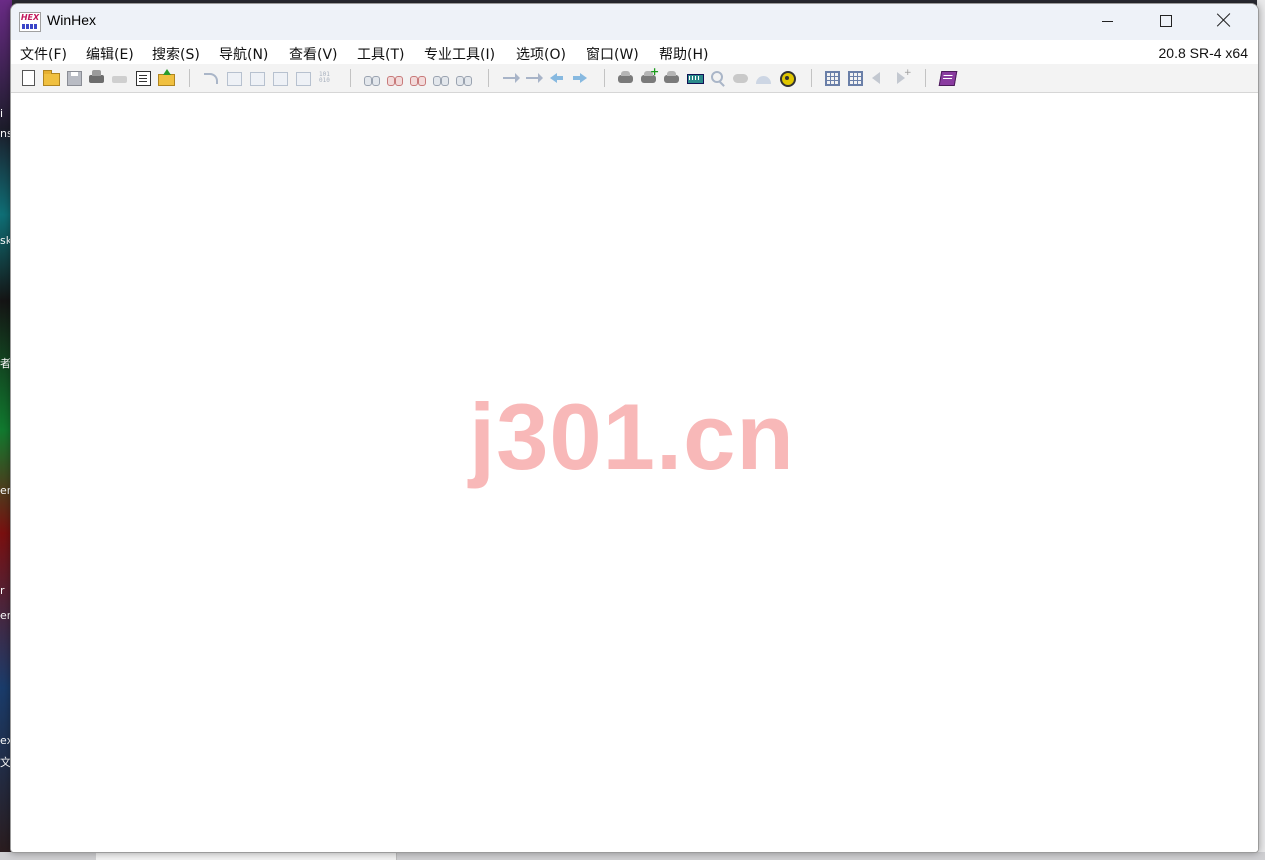 The height and width of the screenshot is (860, 1265). Describe the element at coordinates (166, 77) in the screenshot. I see `up-folder-icon` at that location.